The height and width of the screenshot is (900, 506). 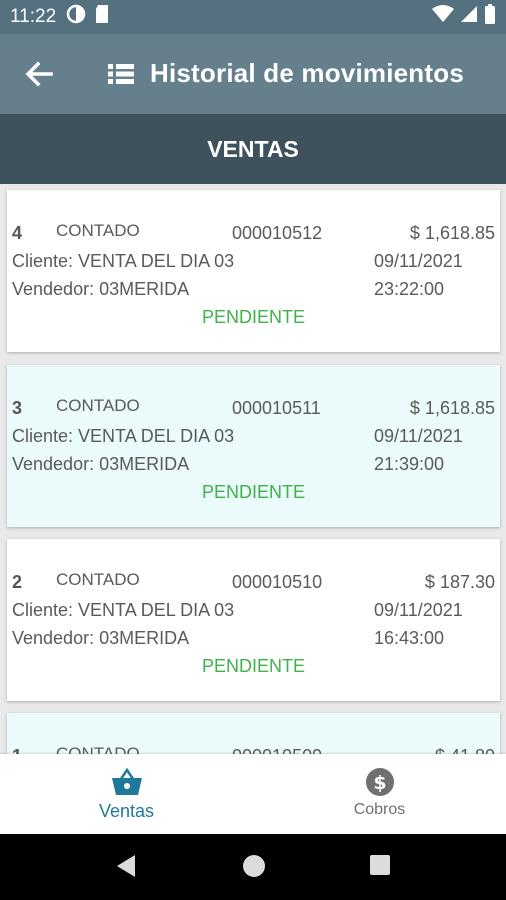 I want to click on signal-icon, so click(x=469, y=17).